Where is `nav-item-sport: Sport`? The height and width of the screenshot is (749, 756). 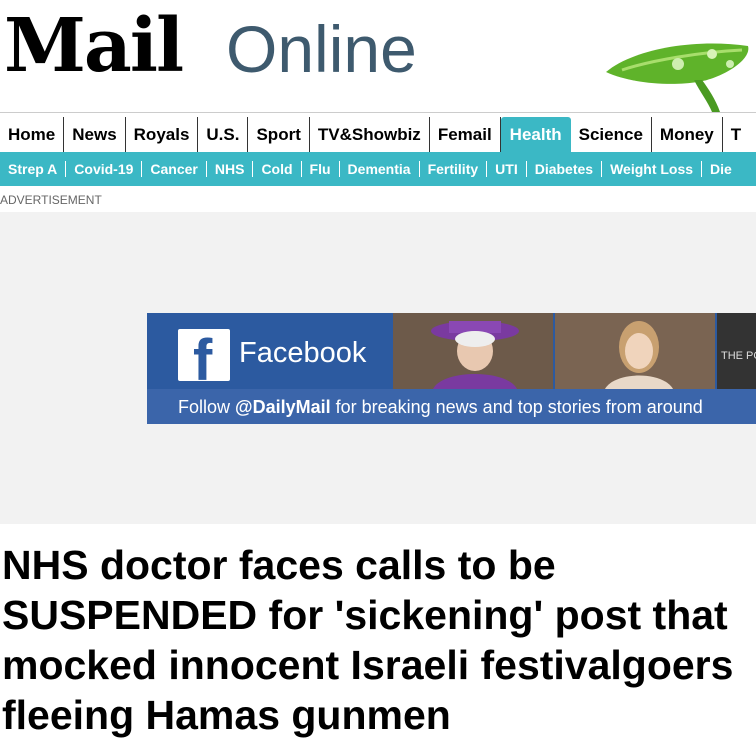
nav-item-sport: Sport is located at coordinates (279, 135).